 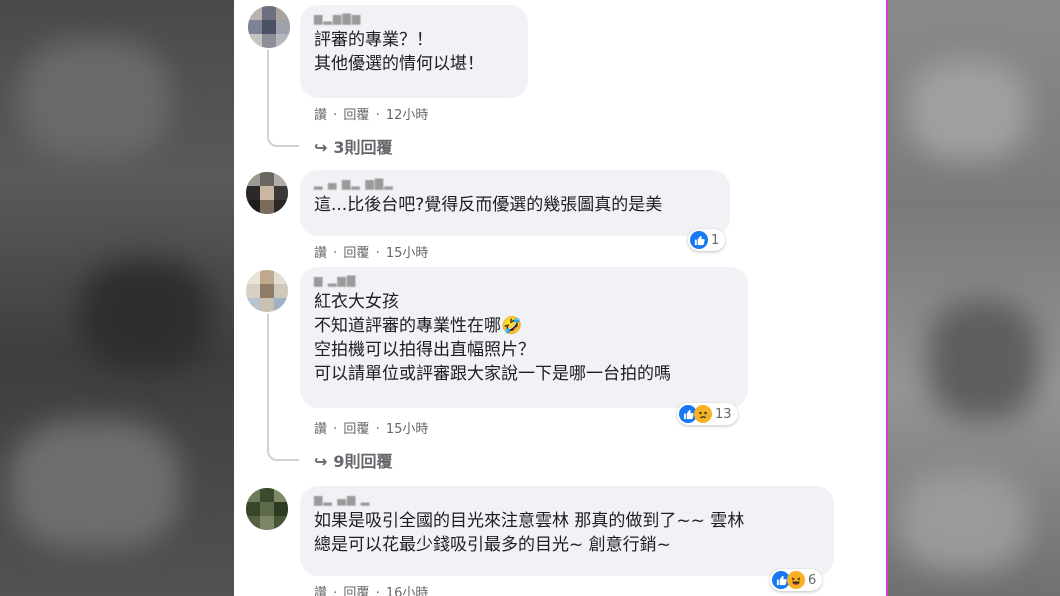 What do you see at coordinates (492, 545) in the screenshot?
I see `comment-text: 總是可以花最少錢吸引最多的目光~ 創意行銷~` at bounding box center [492, 545].